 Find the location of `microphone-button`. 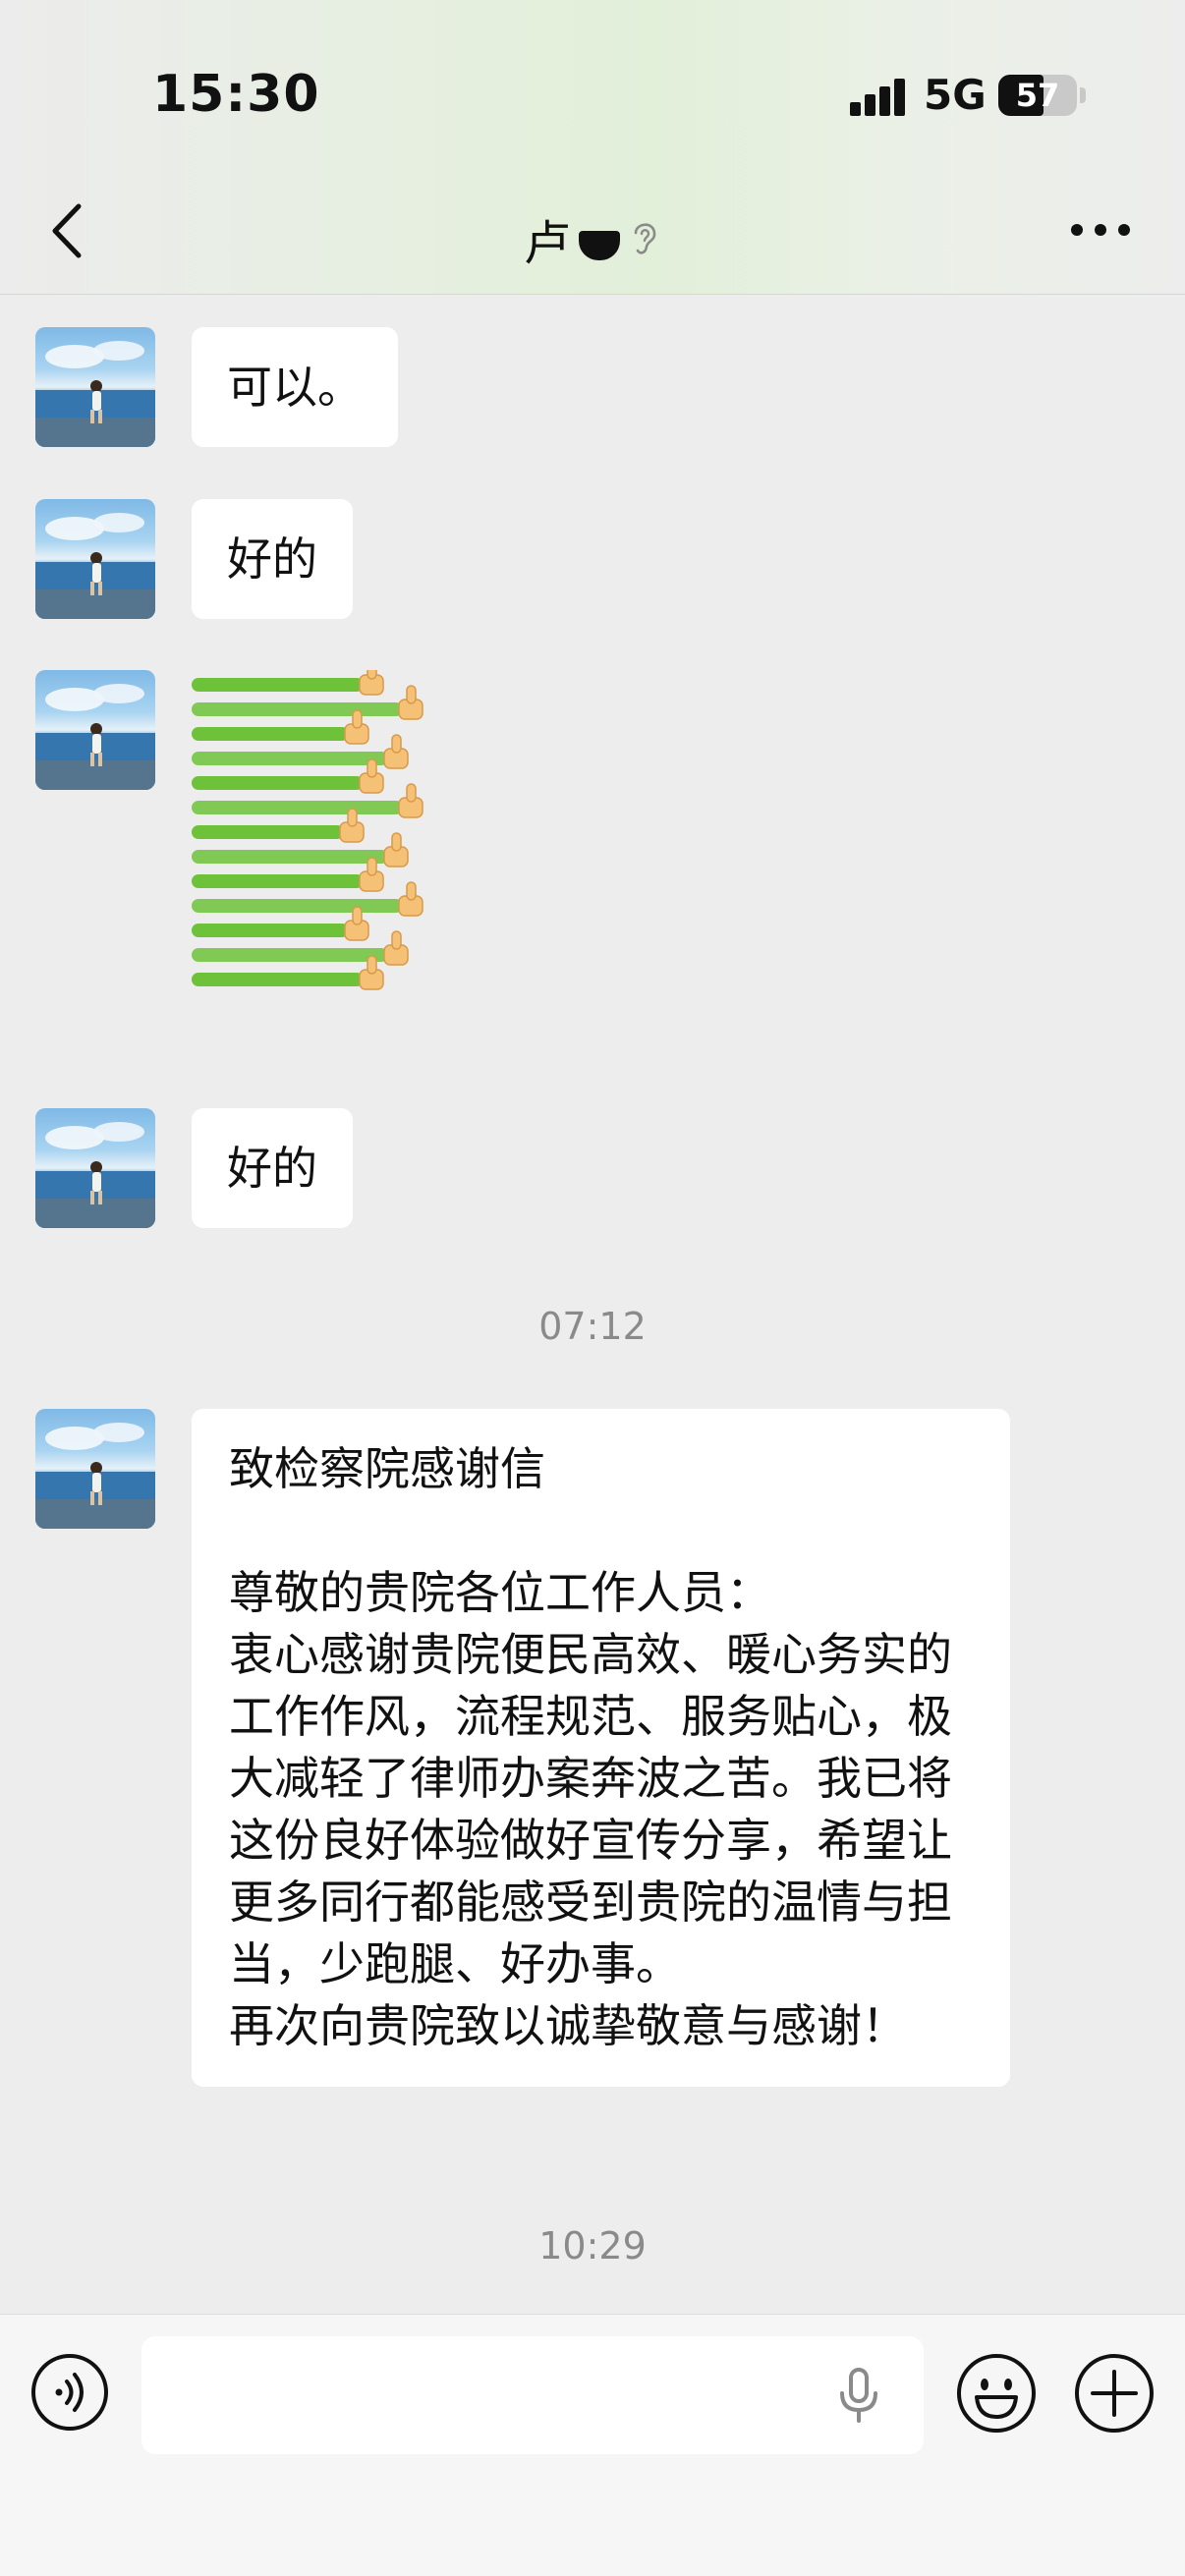

microphone-button is located at coordinates (859, 2395).